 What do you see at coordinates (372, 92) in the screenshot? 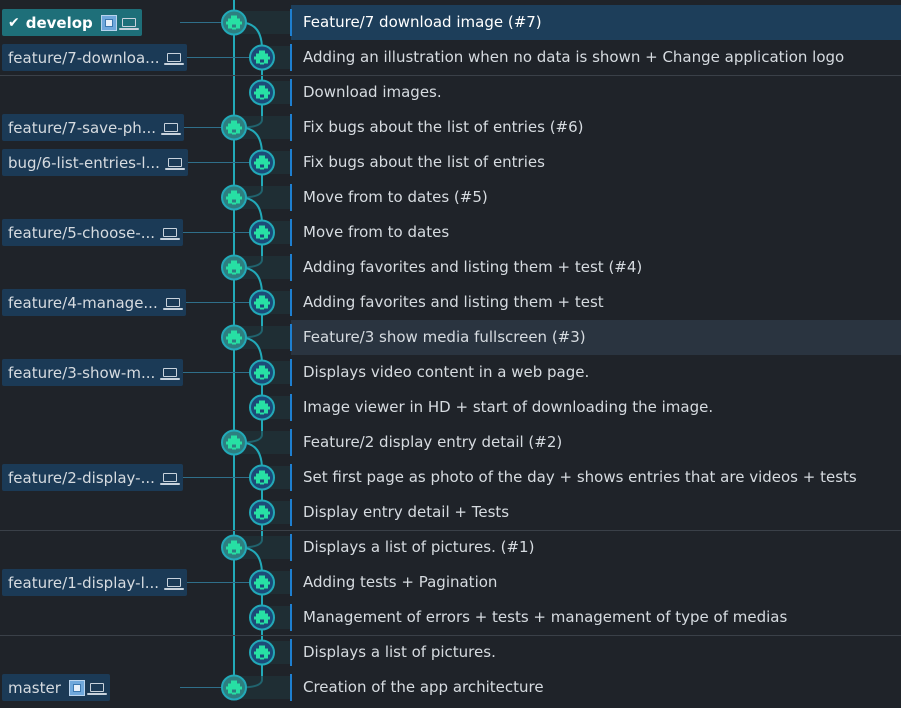
I see `commit-message: Download images.` at bounding box center [372, 92].